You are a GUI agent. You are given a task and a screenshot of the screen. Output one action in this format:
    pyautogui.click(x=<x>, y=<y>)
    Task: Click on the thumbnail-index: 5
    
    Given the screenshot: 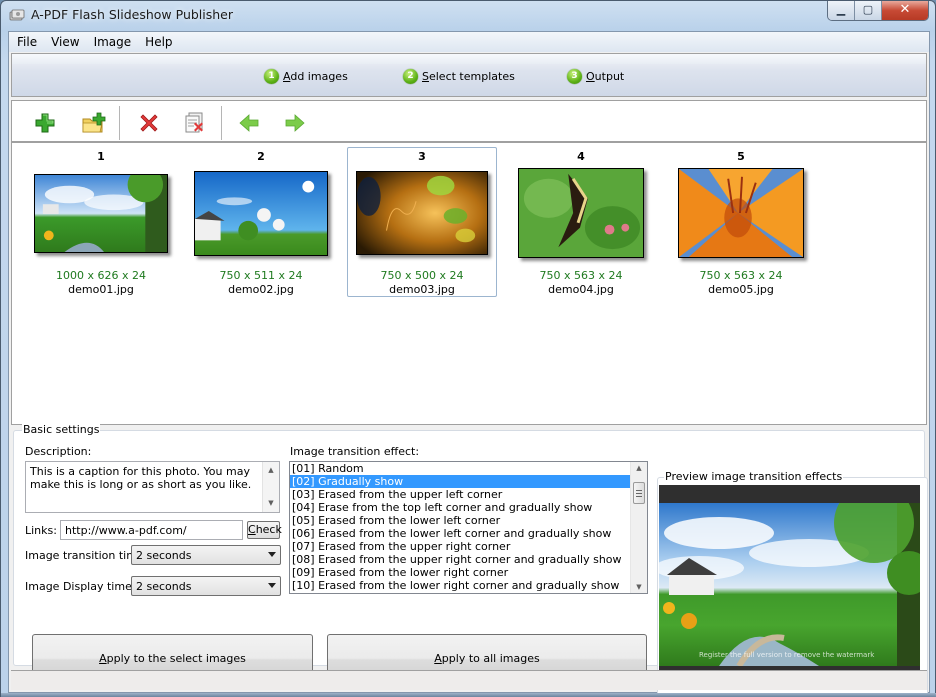 What is the action you would take?
    pyautogui.click(x=741, y=156)
    